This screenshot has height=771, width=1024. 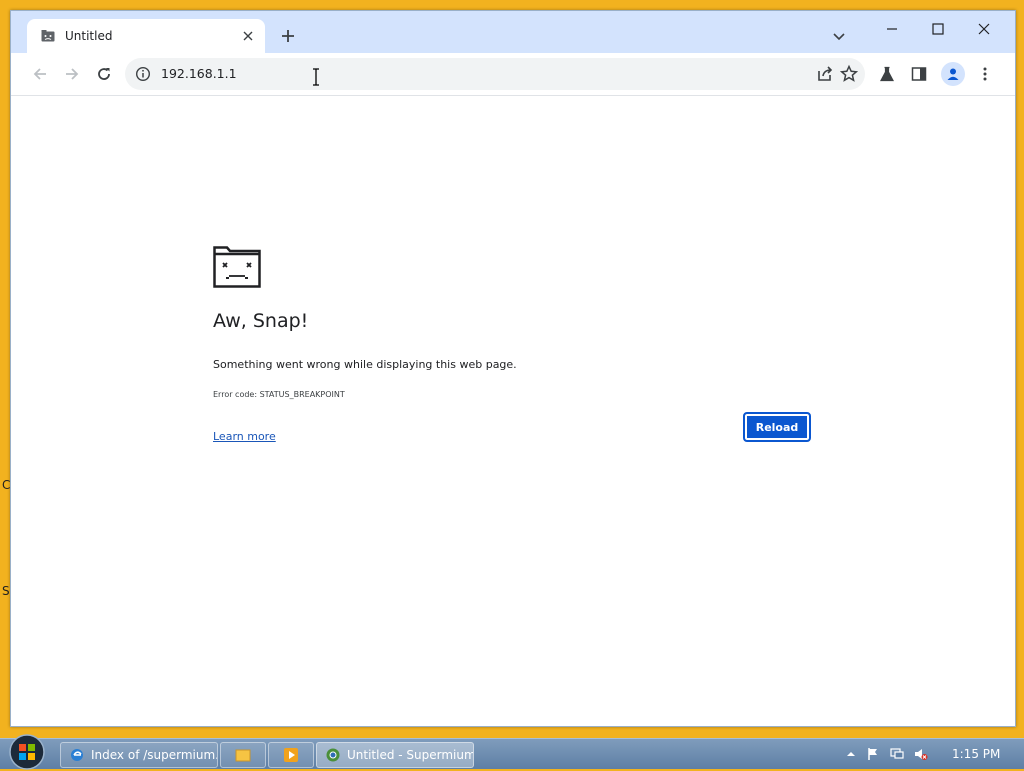 I want to click on error-code: Error code: STATUS_BREAKPOINT, so click(x=279, y=394).